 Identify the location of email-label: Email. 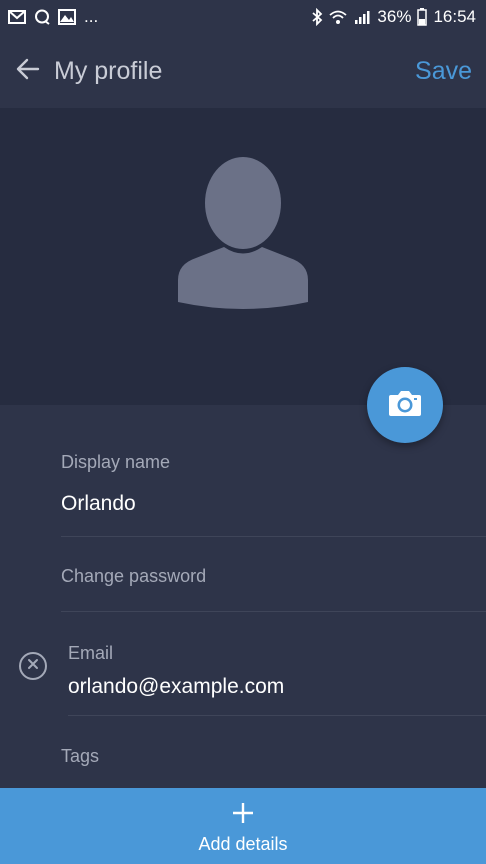
(91, 653).